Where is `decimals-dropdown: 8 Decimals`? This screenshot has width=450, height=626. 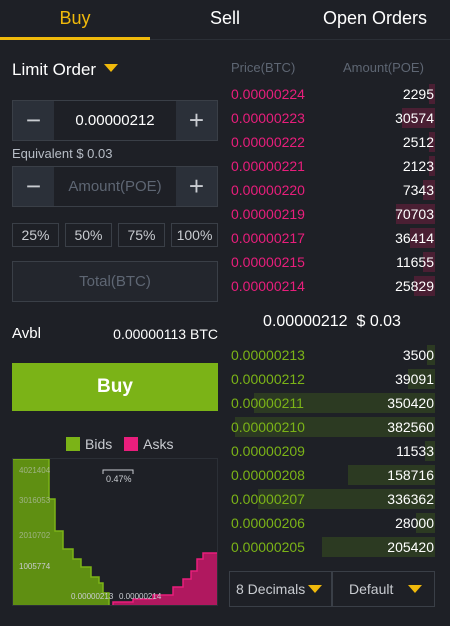 decimals-dropdown: 8 Decimals is located at coordinates (280, 589).